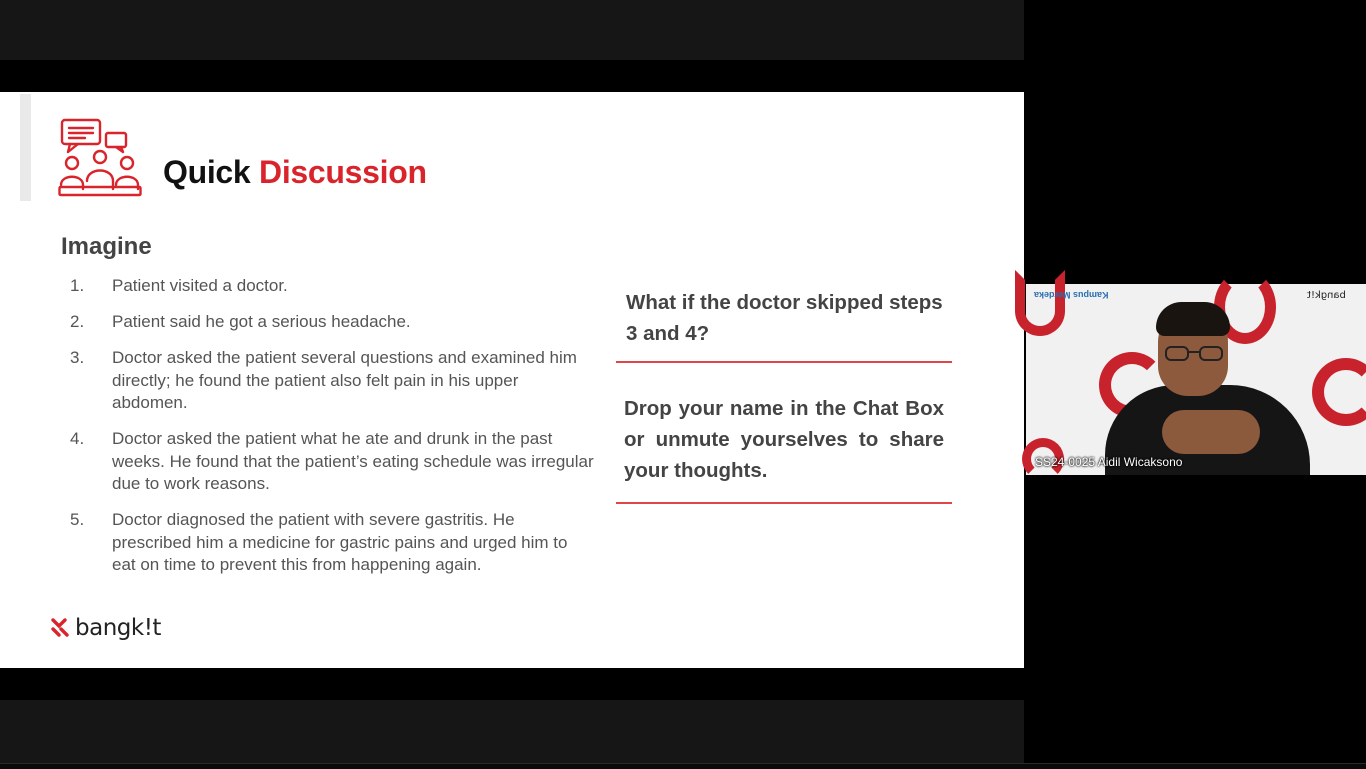 The height and width of the screenshot is (769, 1366). What do you see at coordinates (77, 285) in the screenshot?
I see `step-number: 1.` at bounding box center [77, 285].